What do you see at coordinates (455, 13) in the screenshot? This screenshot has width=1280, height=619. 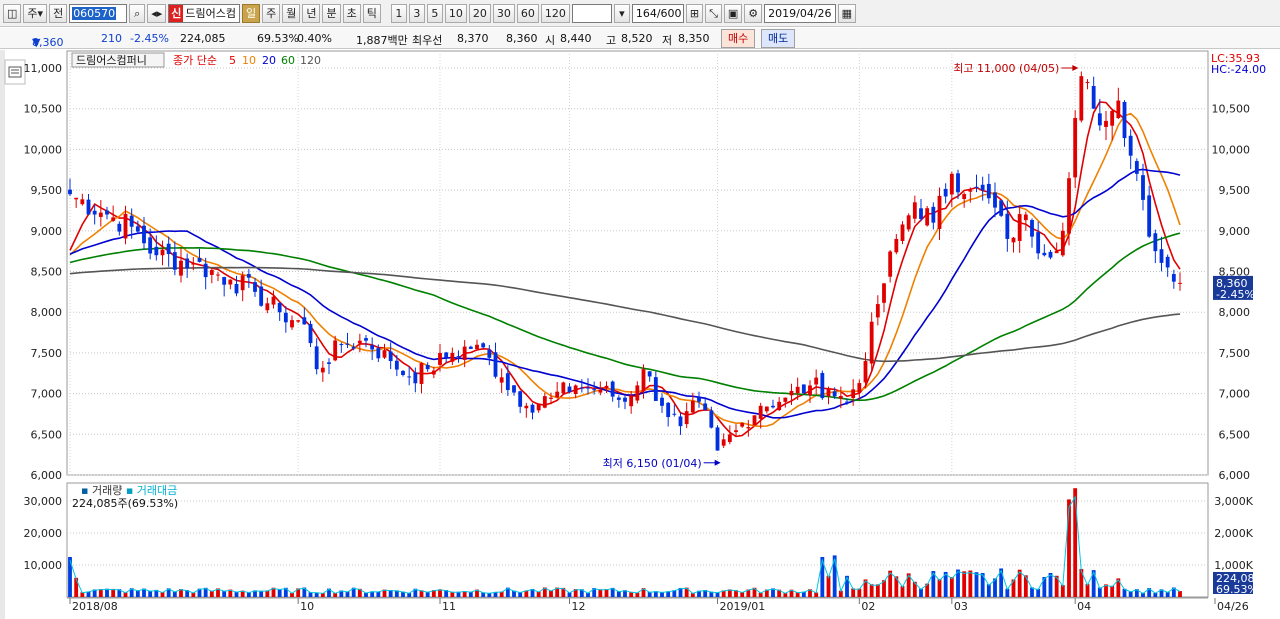 I see `interval-10: 10` at bounding box center [455, 13].